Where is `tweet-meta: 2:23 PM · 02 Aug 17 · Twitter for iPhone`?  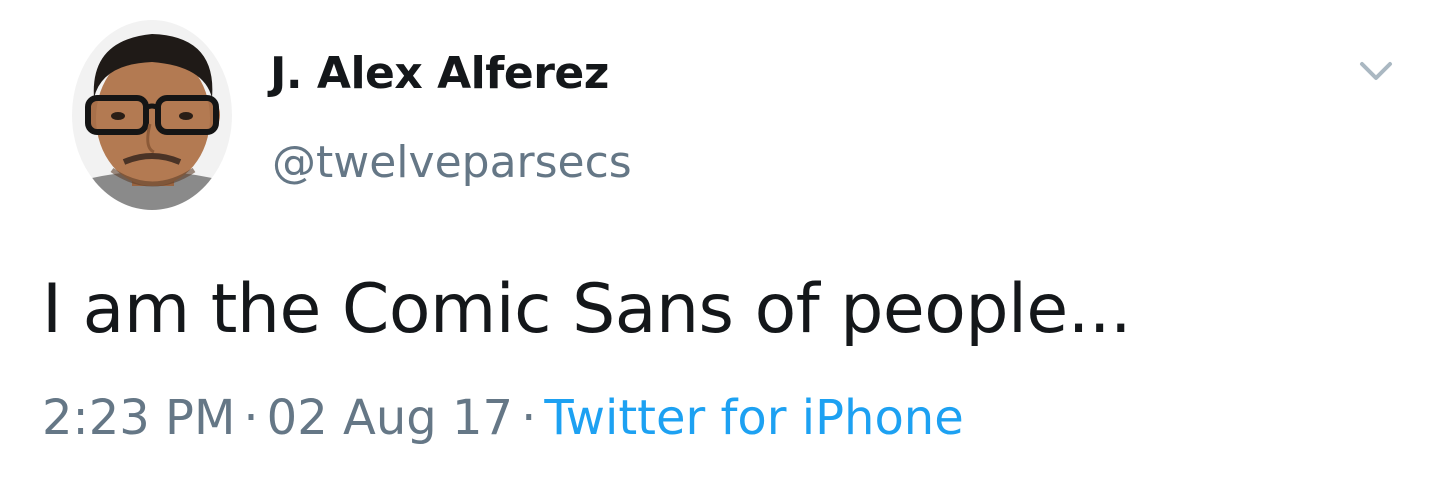
tweet-meta: 2:23 PM · 02 Aug 17 · Twitter for iPhone is located at coordinates (503, 418).